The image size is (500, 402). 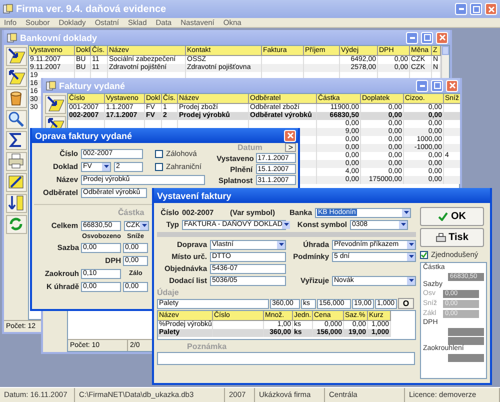 I want to click on search-icon, so click(x=16, y=119).